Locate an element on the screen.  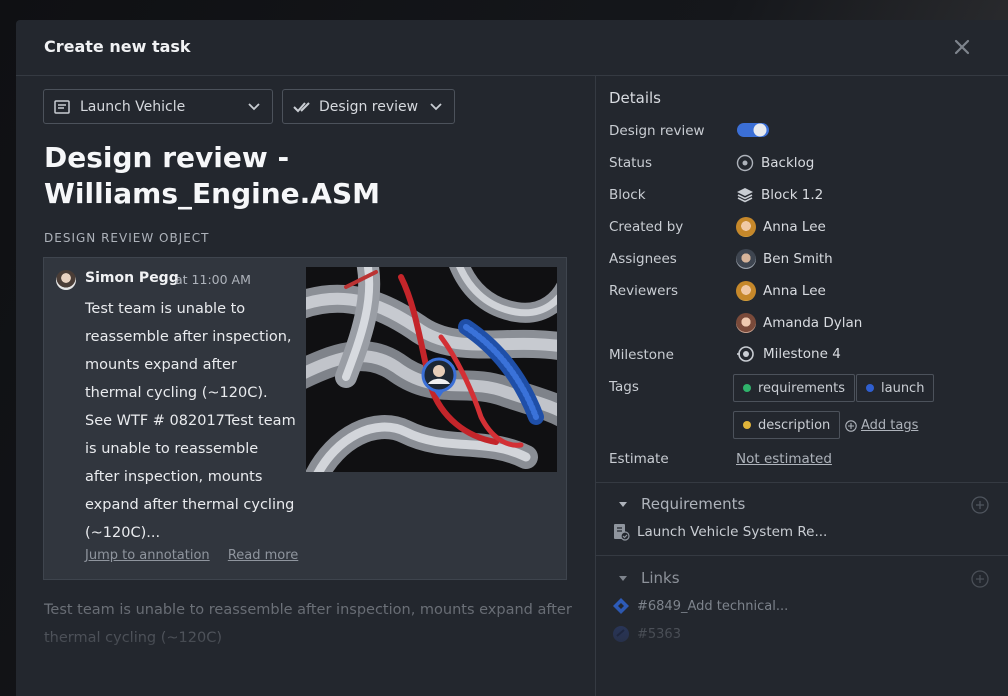
tags-label: Tags is located at coordinates (624, 387).